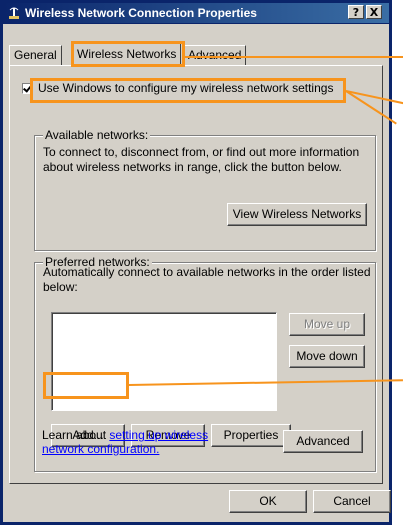  Describe the element at coordinates (27, 88) in the screenshot. I see `use-windows-checkbox` at that location.